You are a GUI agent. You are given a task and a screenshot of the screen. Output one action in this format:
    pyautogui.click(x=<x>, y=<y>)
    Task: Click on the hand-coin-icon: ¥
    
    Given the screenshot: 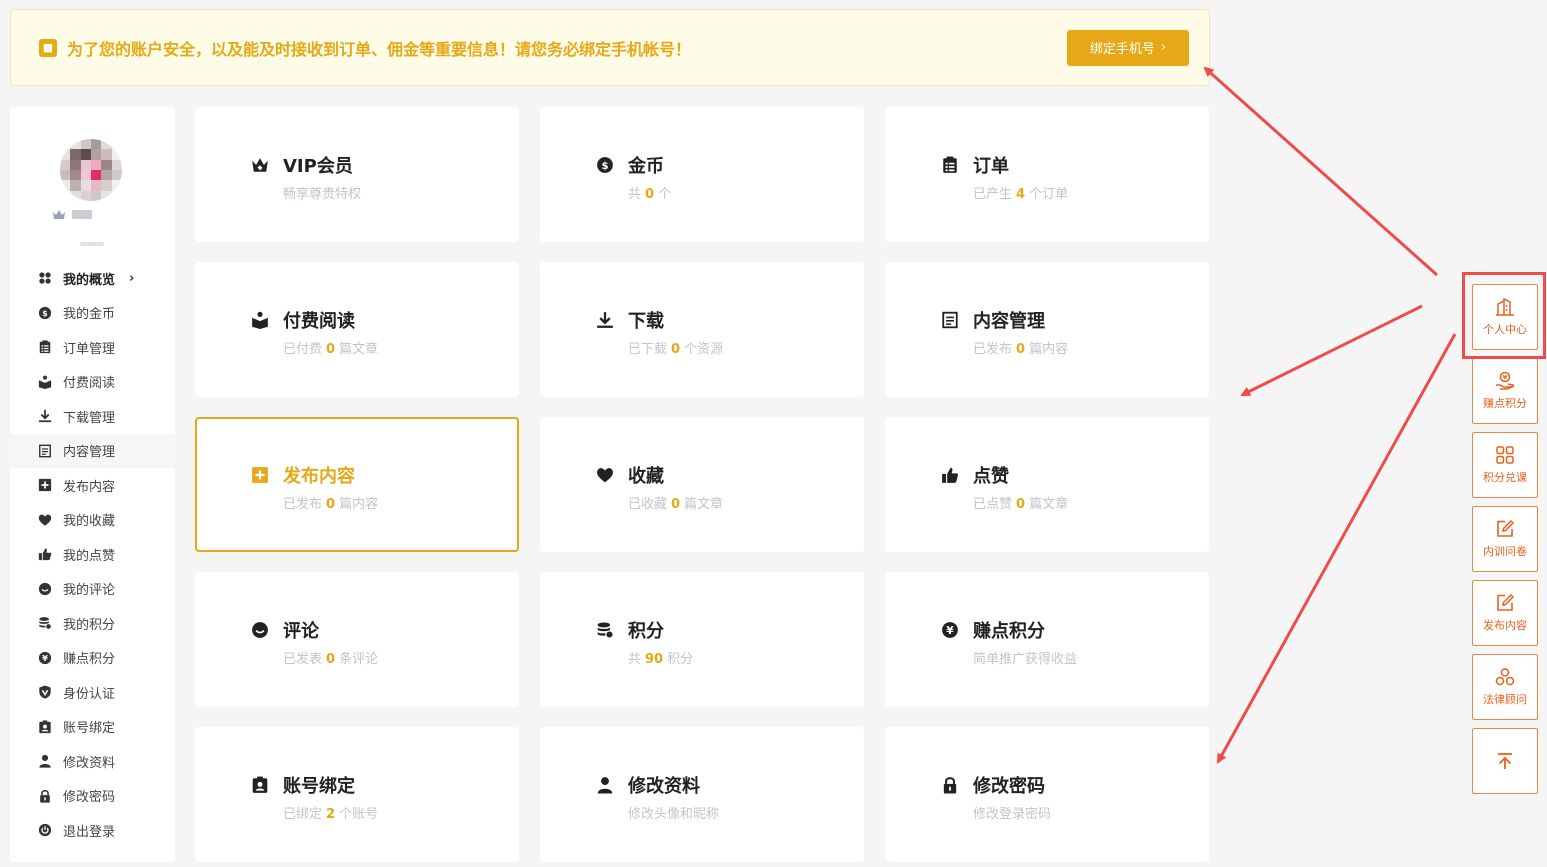 What is the action you would take?
    pyautogui.click(x=1505, y=381)
    